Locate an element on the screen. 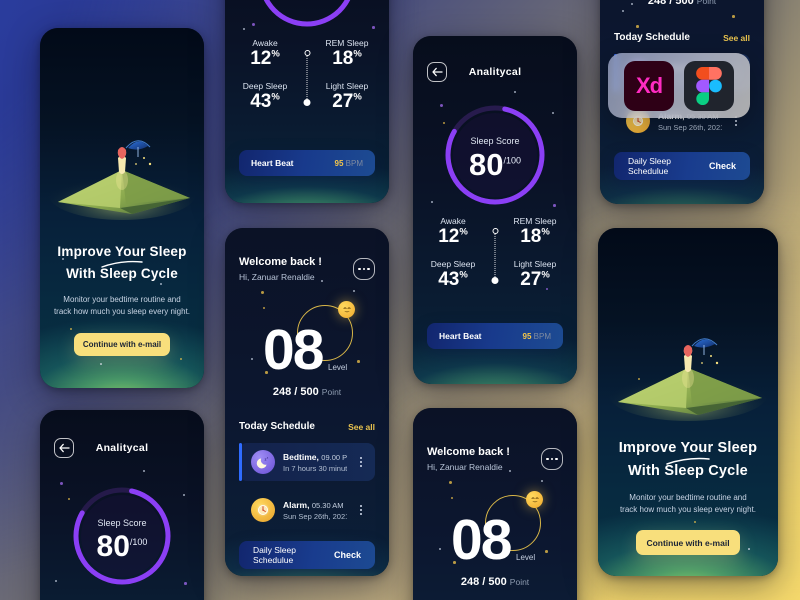 This screenshot has width=800, height=600. adobe-xd-icon: Xd is located at coordinates (649, 85).